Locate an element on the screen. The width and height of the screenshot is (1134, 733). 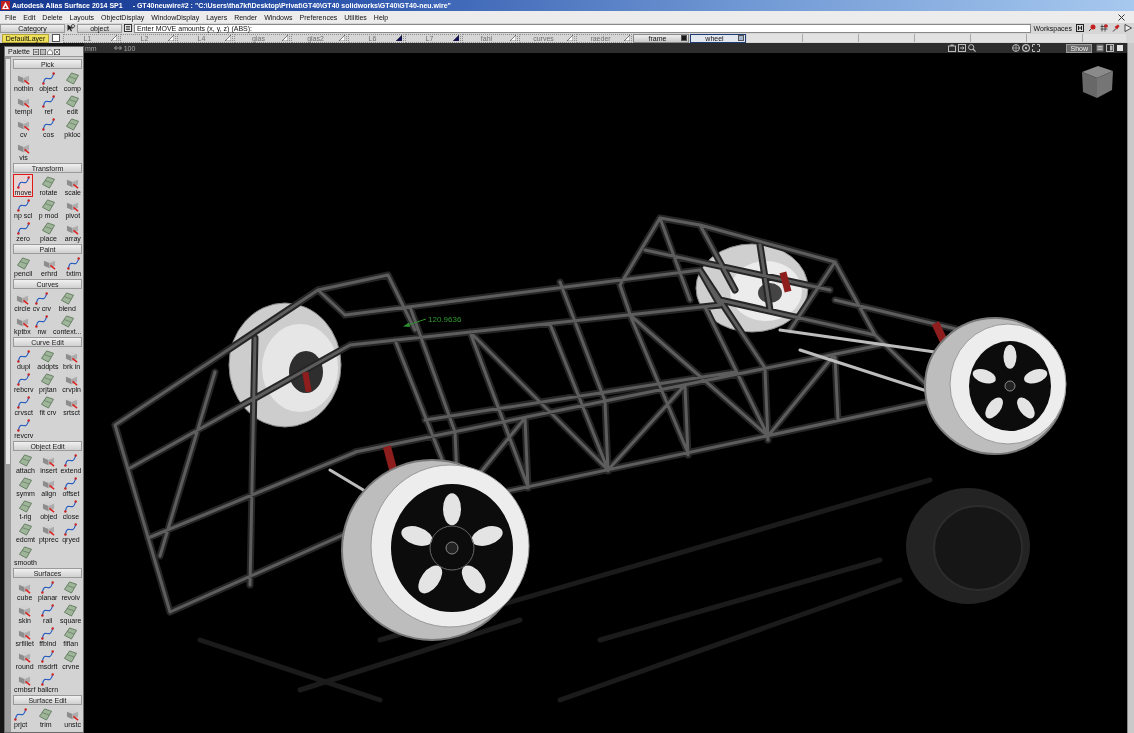
camera-icon is located at coordinates (952, 48).